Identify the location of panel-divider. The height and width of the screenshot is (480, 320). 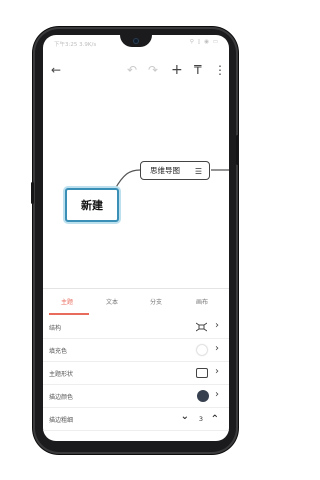
(136, 288).